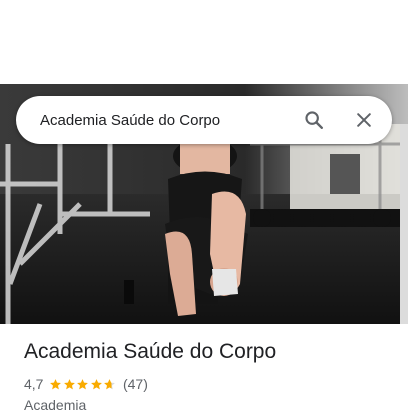  I want to click on search-button, so click(314, 120).